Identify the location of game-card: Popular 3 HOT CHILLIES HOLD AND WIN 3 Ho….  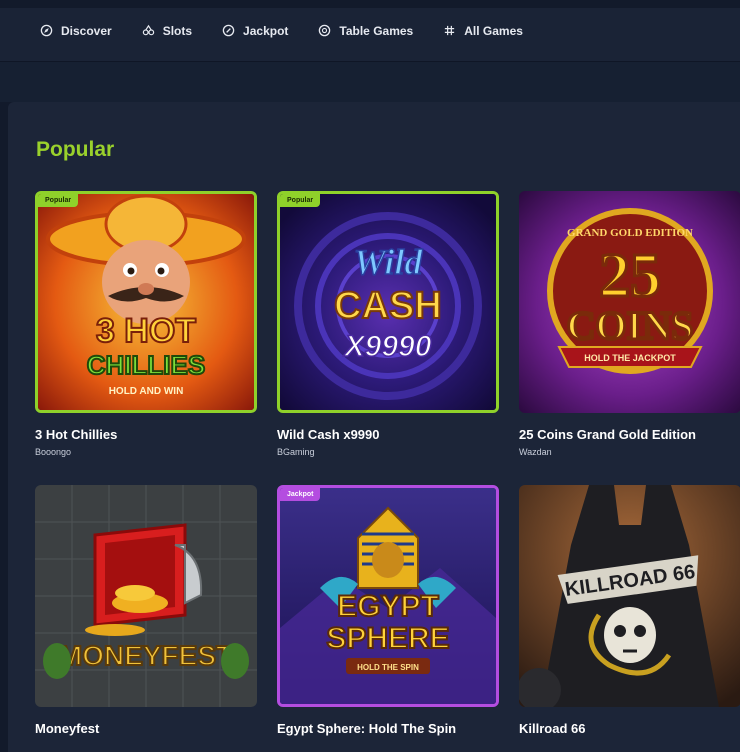
(146, 324).